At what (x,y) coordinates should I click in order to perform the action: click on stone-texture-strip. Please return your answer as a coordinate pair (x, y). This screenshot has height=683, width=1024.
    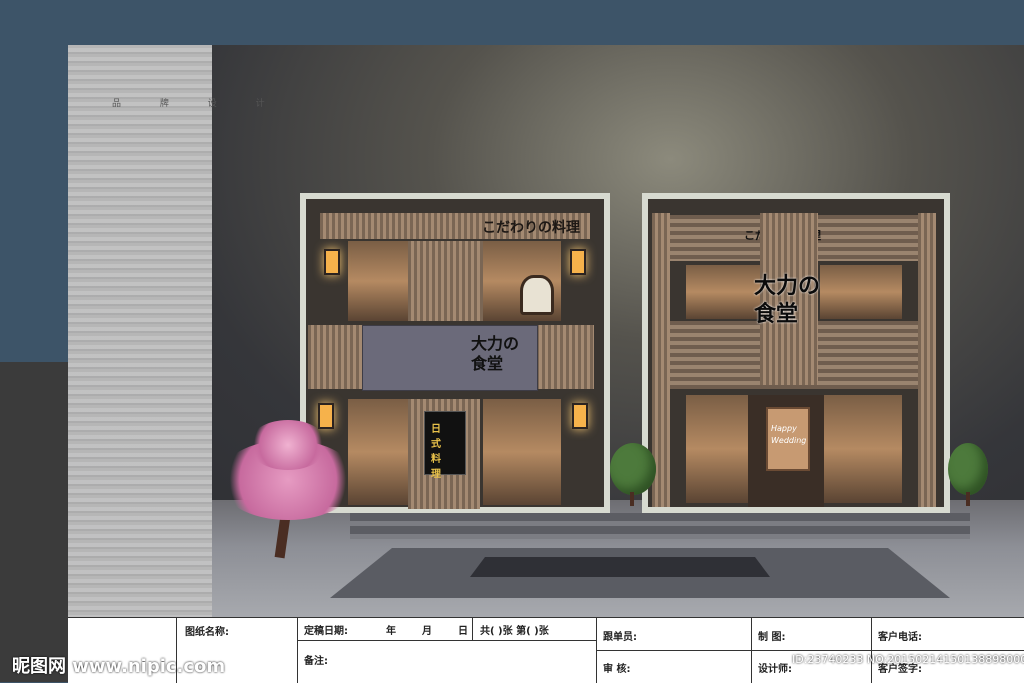
    Looking at the image, I should click on (140, 331).